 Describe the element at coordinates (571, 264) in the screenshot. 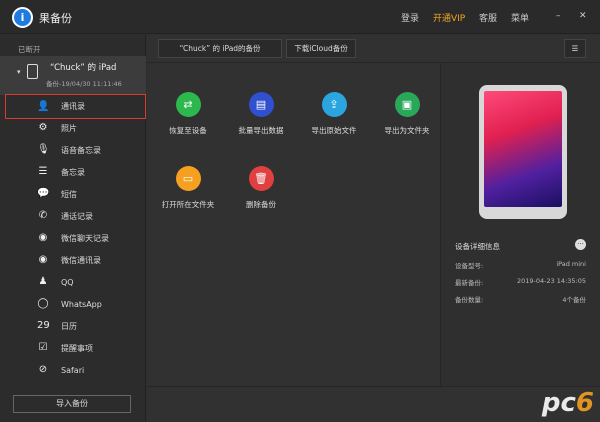

I see `model-value: iPad mini` at that location.